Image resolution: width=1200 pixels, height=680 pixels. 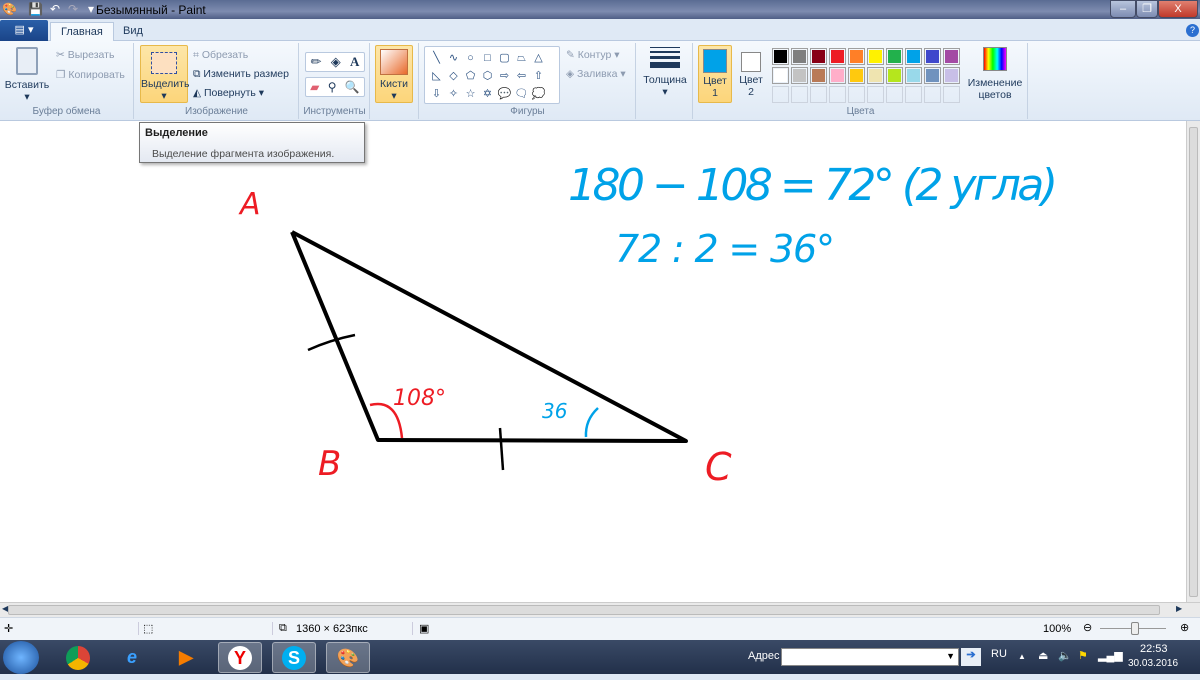 What do you see at coordinates (186, 657) in the screenshot?
I see `taskbar-media: ▶` at bounding box center [186, 657].